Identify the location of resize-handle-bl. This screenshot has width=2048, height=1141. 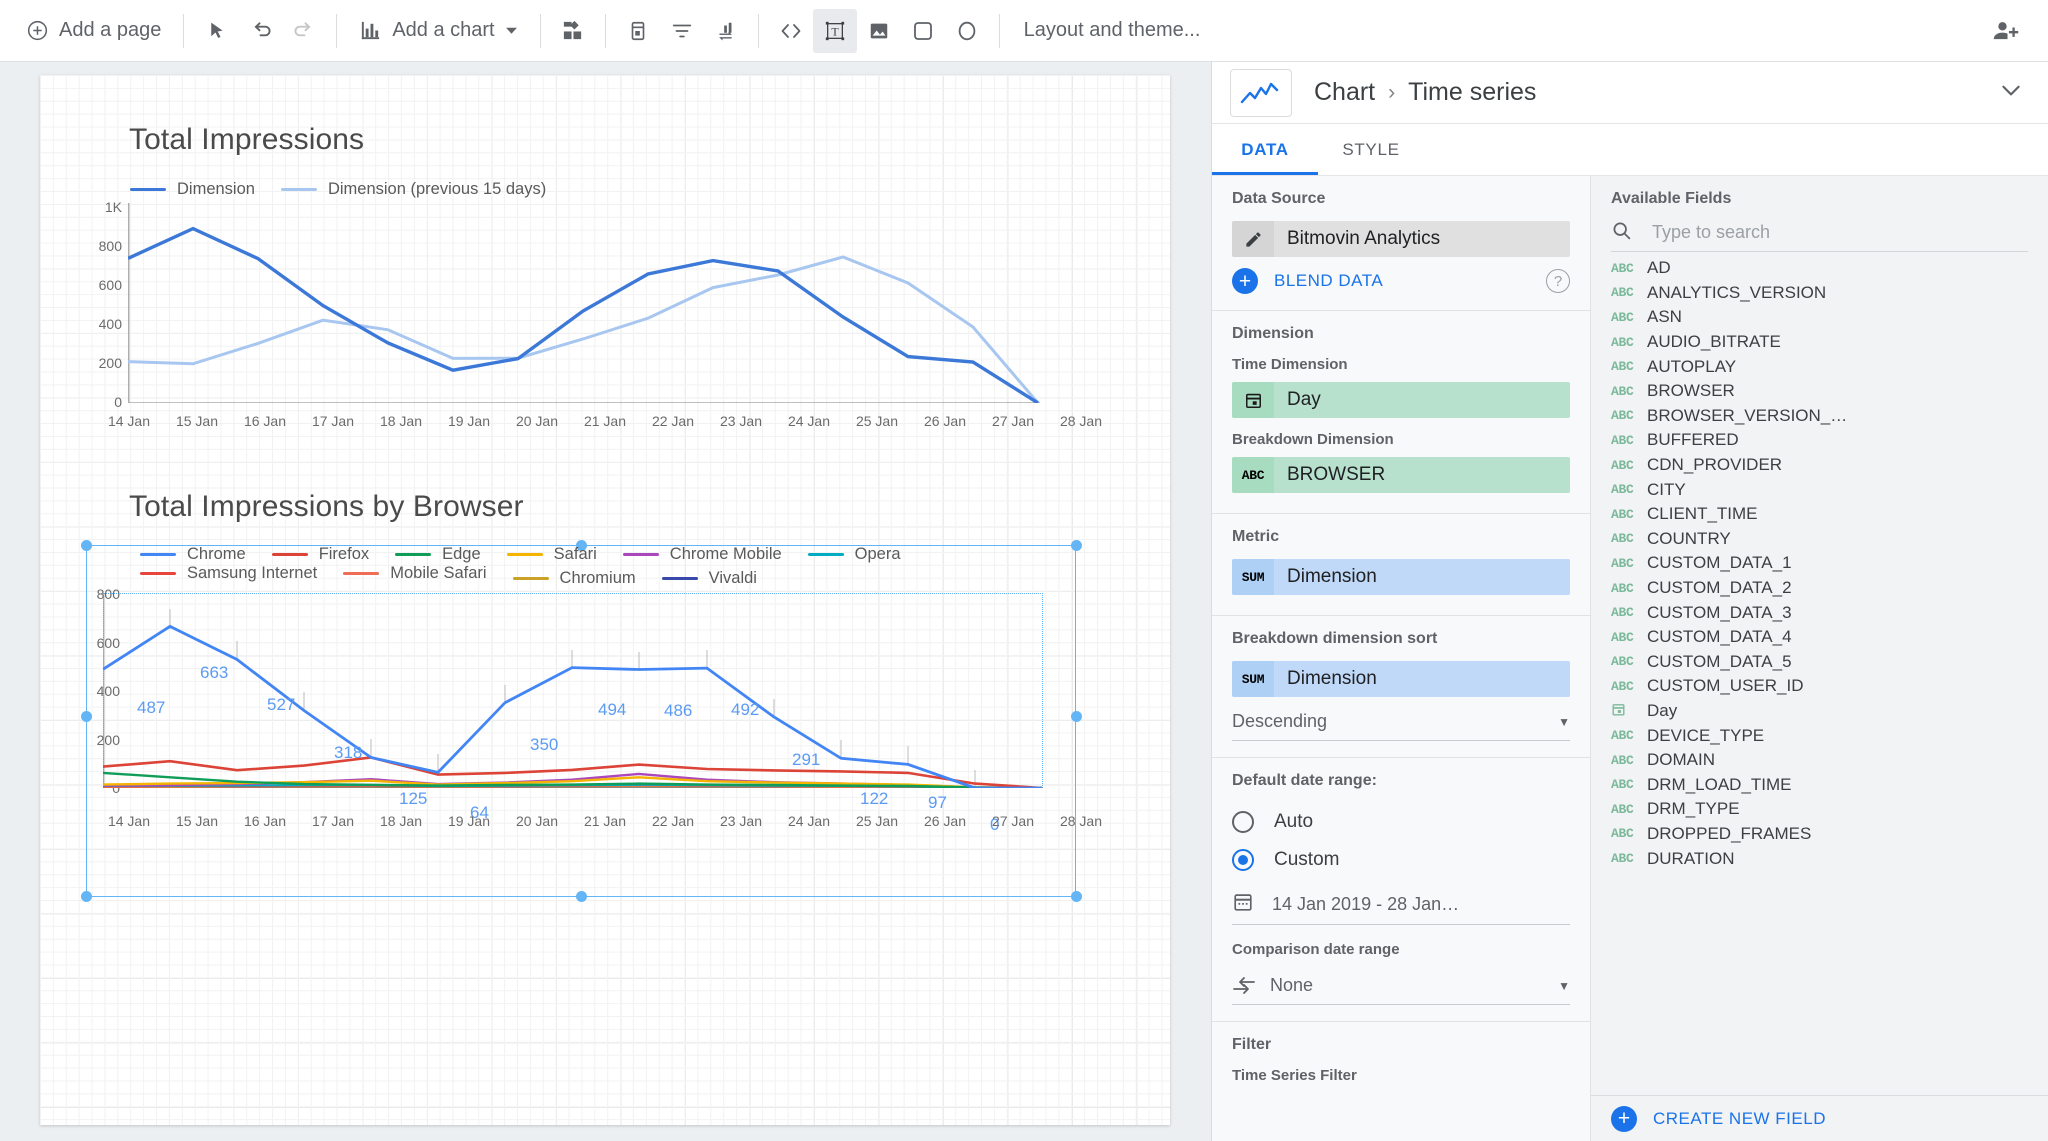
(86, 896).